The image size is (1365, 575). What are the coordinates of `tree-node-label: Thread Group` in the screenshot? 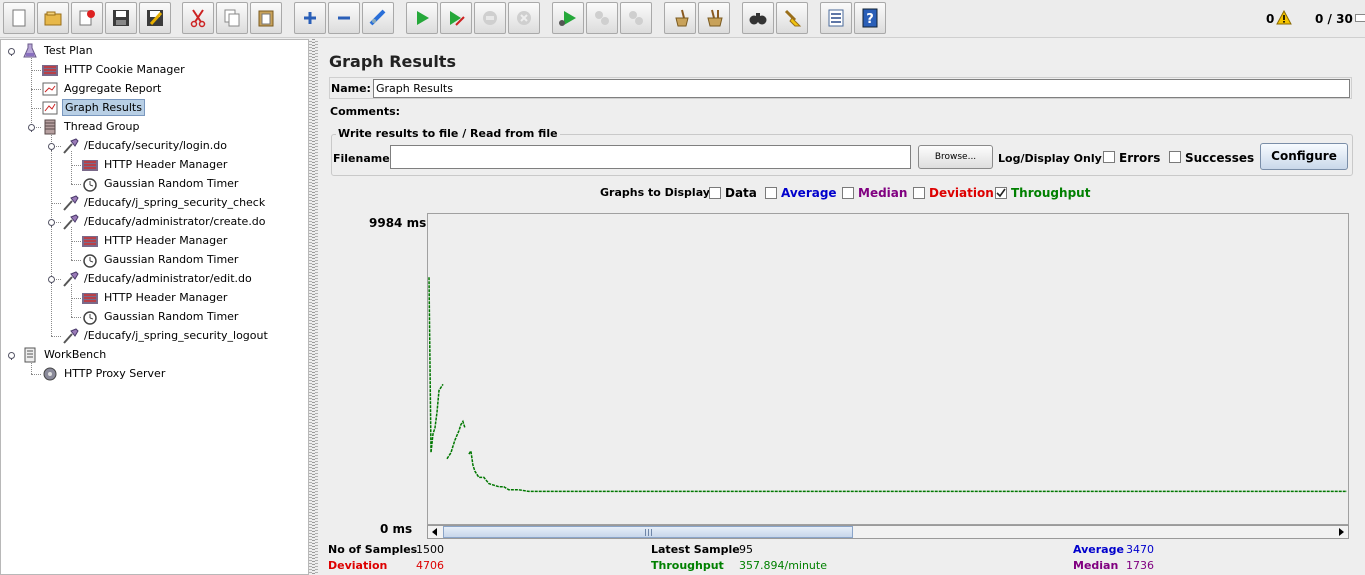 It's located at (102, 126).